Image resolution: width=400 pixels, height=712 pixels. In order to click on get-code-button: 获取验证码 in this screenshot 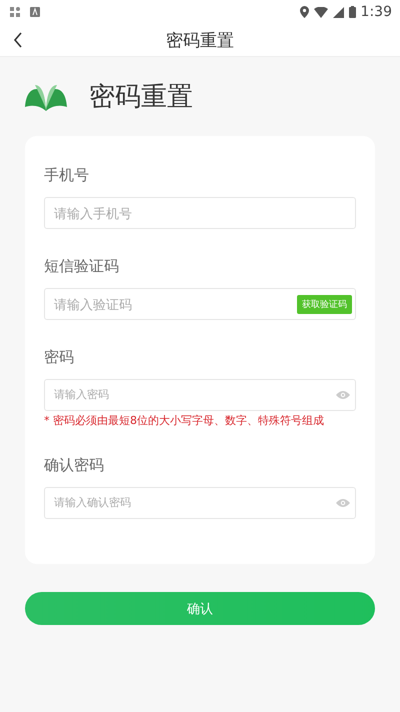, I will do `click(324, 304)`.